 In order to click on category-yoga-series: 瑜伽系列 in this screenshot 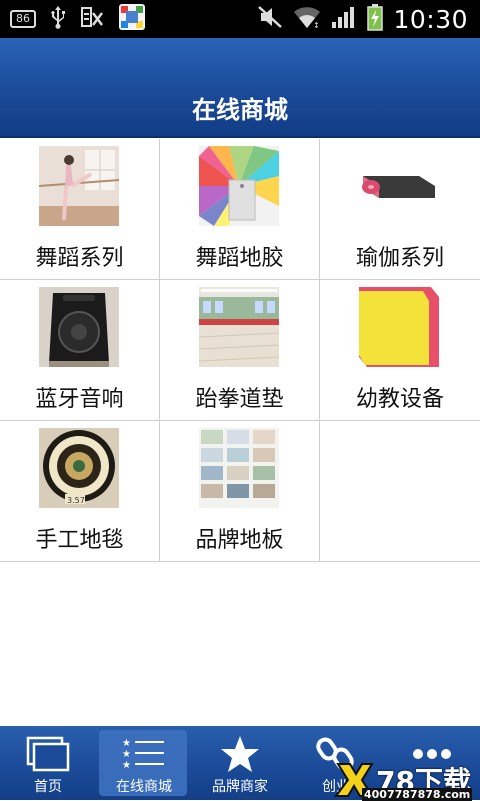, I will do `click(400, 209)`.